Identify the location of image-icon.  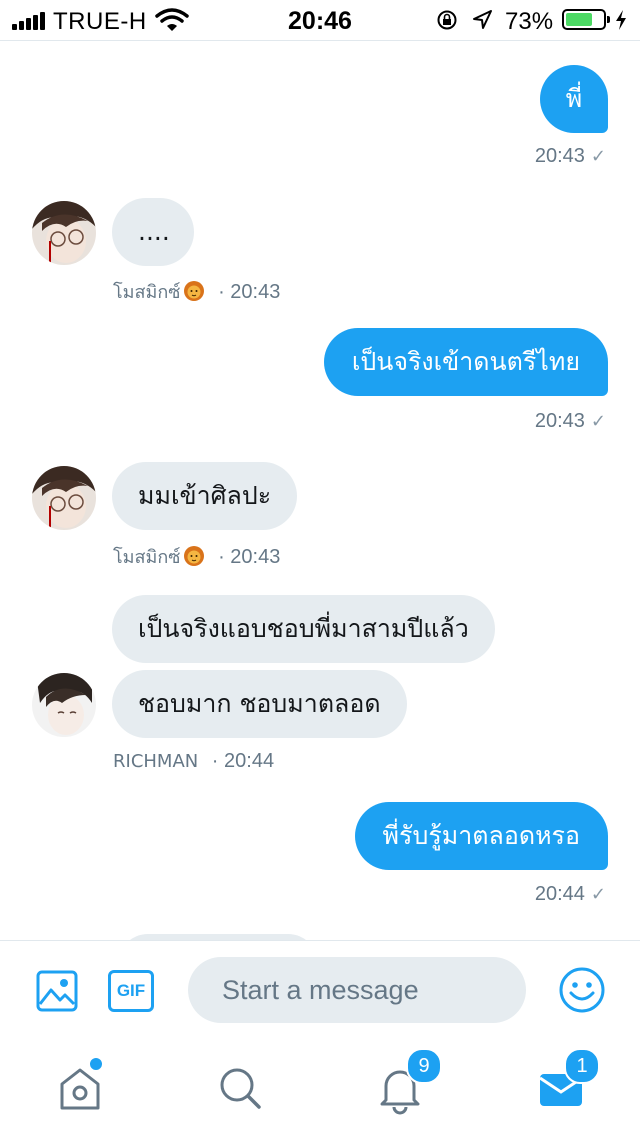
(57, 991).